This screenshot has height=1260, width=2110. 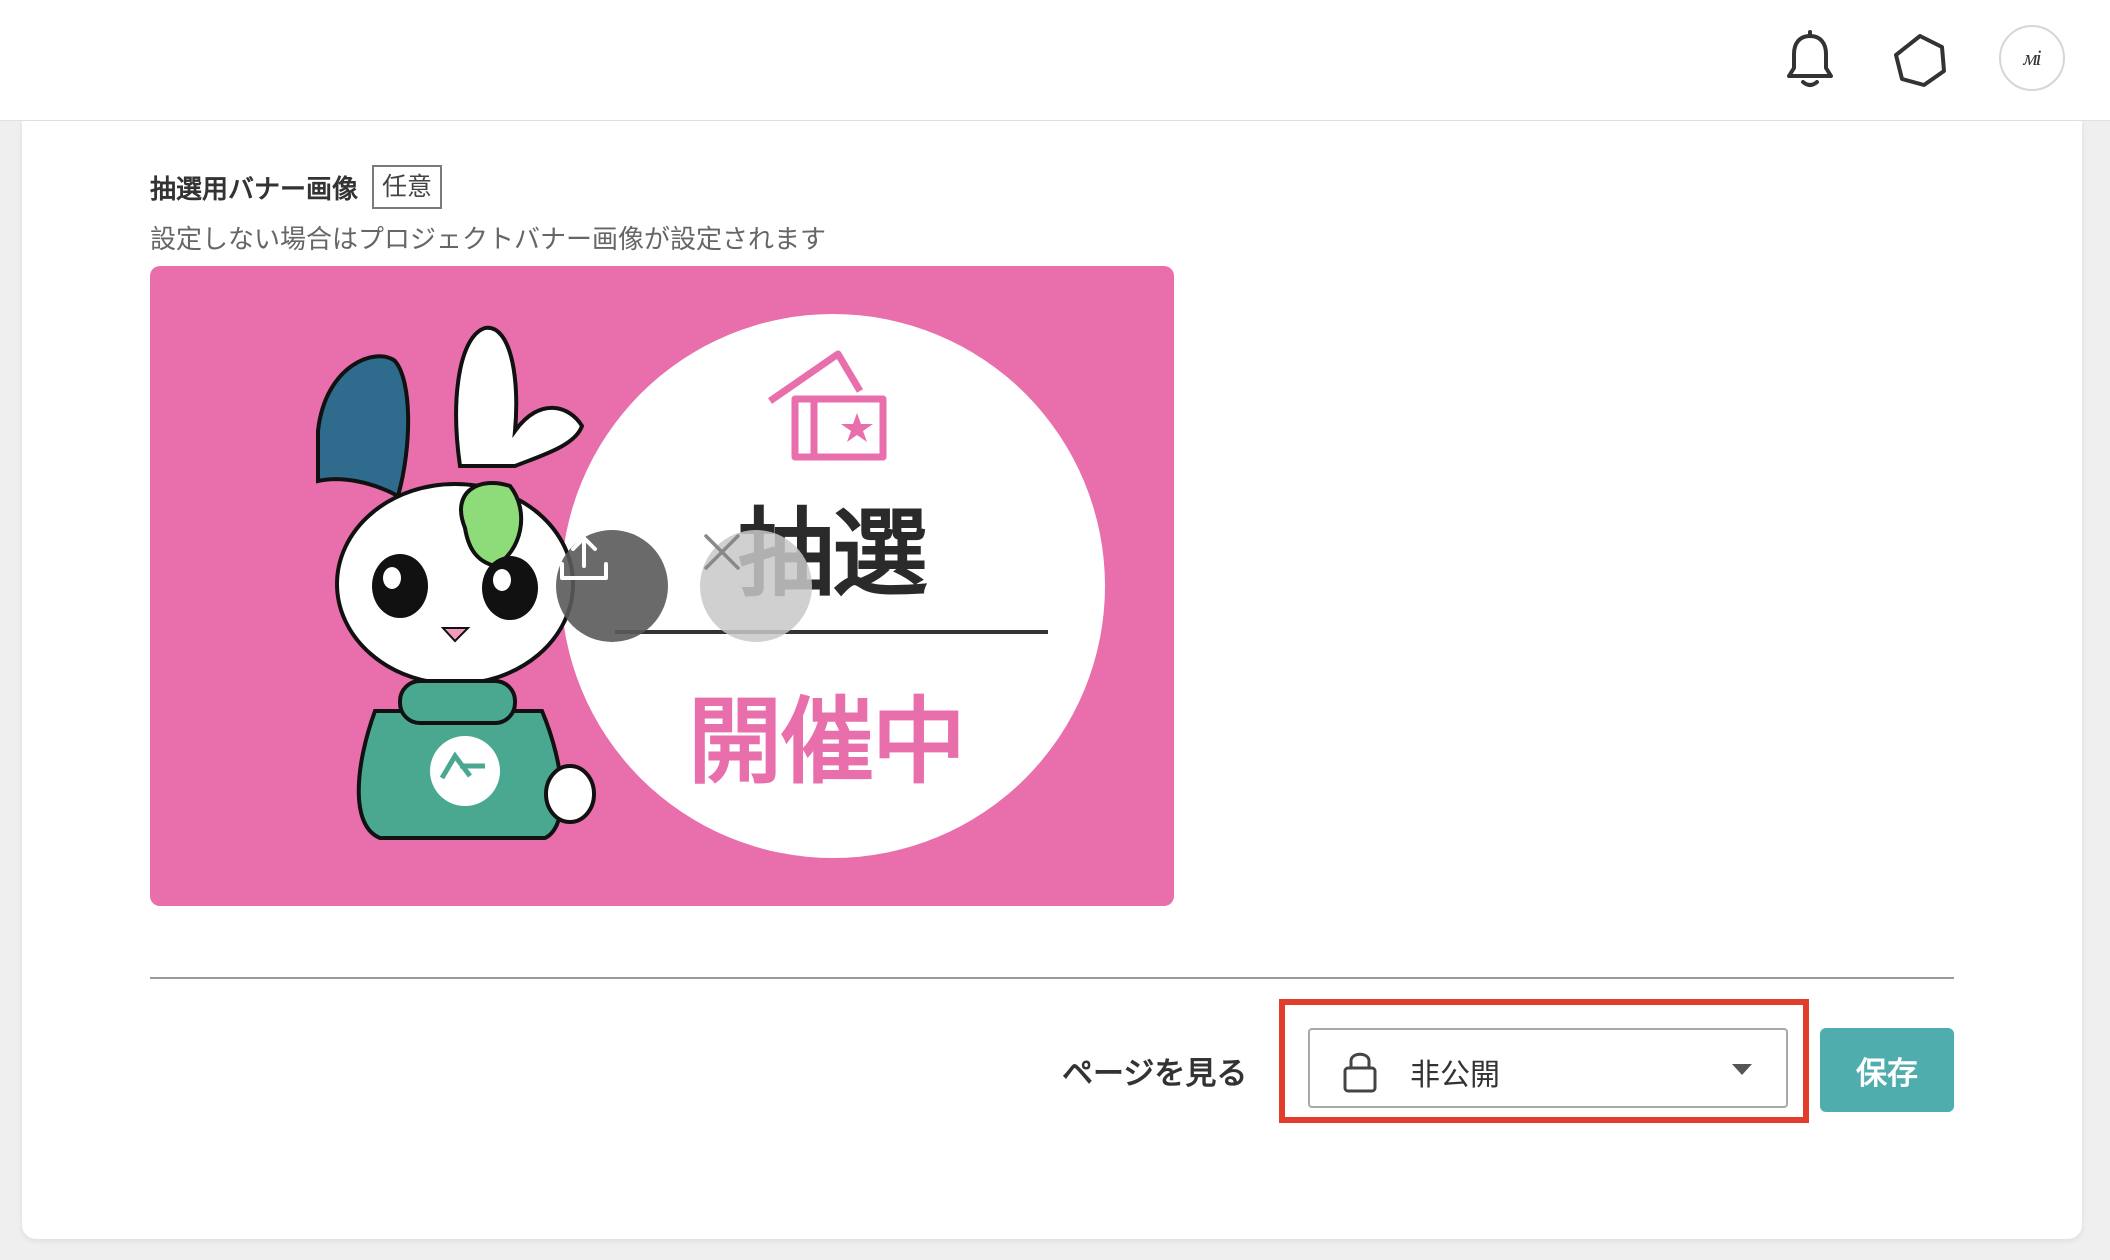 What do you see at coordinates (722, 552) in the screenshot?
I see `close-icon` at bounding box center [722, 552].